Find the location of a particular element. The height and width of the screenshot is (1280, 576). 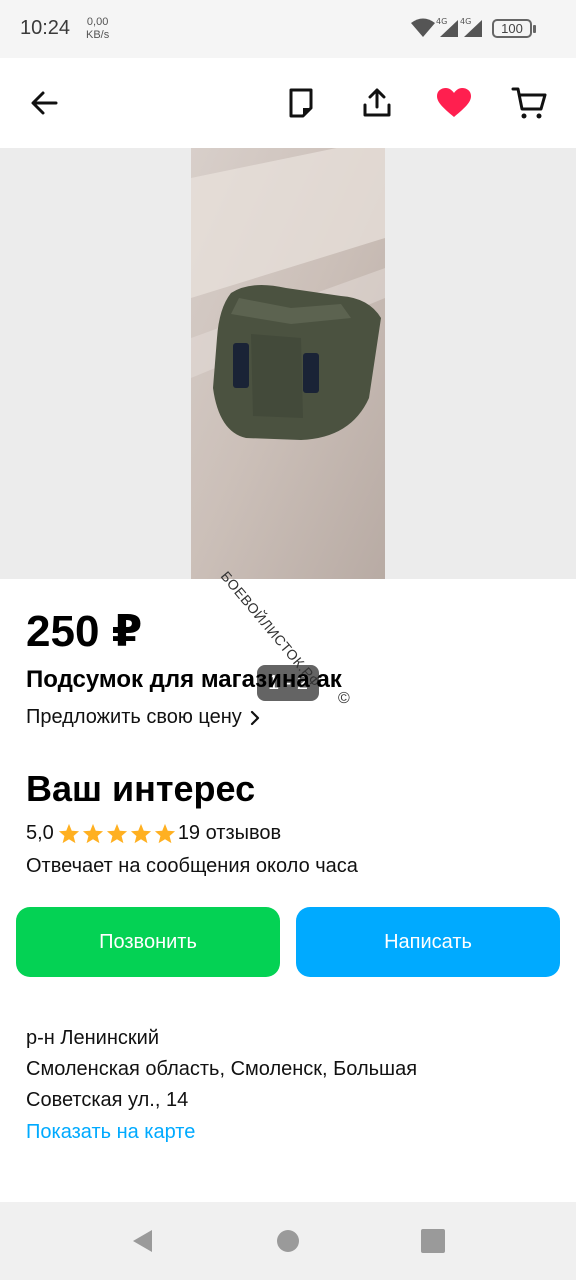

top-toolbar is located at coordinates (288, 103).